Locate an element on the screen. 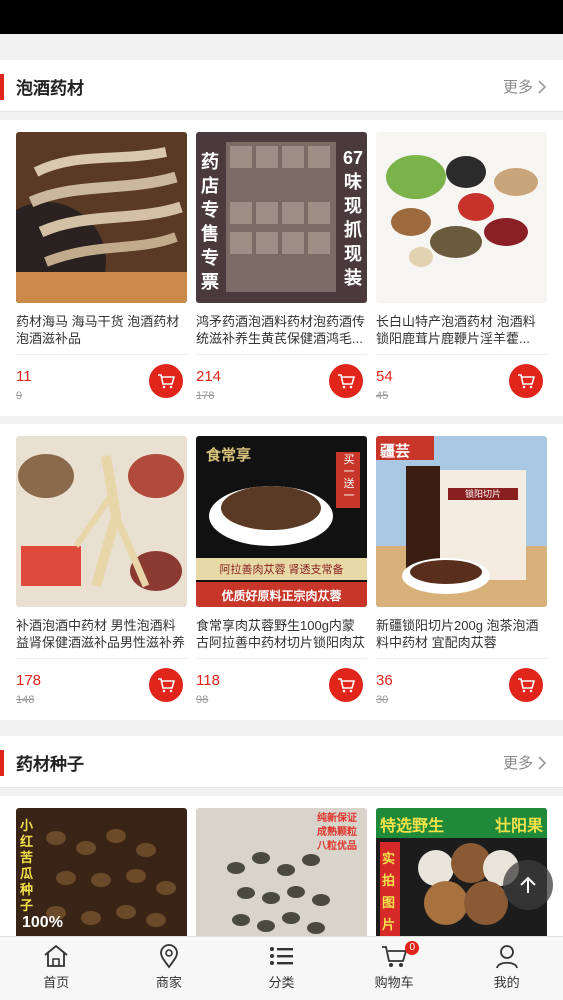 The image size is (563, 1000). product-name: 新疆锁阳切片200g 泡茶泡酒料中药材 宜配肉苁蓉 is located at coordinates (457, 634).